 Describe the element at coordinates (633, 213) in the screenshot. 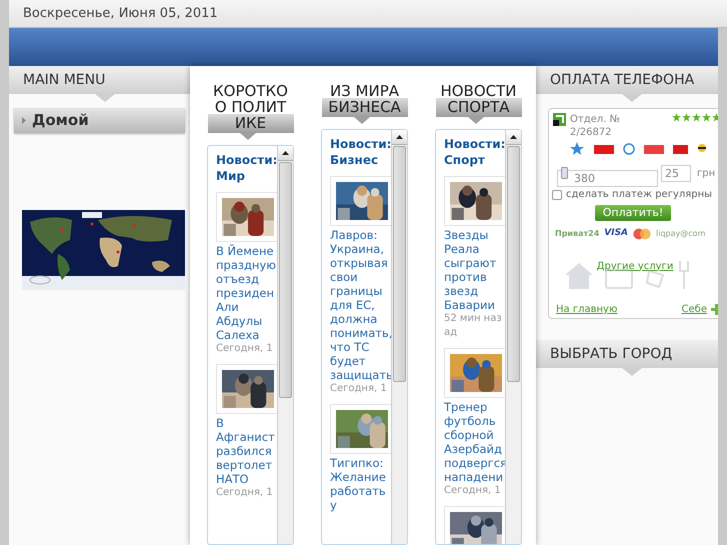

I see `pay-button: Оплатить!` at that location.